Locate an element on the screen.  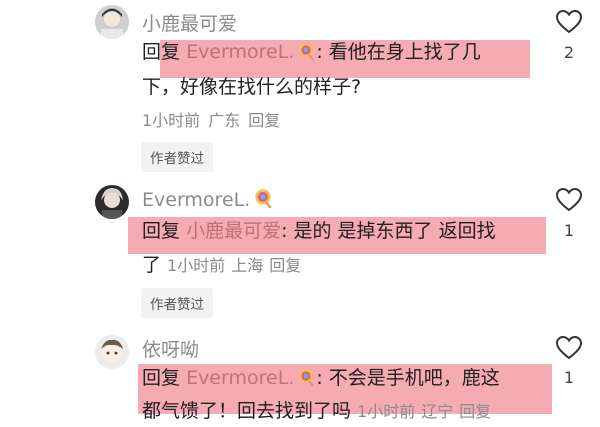
username-text: 小鹿最可爱 is located at coordinates (190, 24).